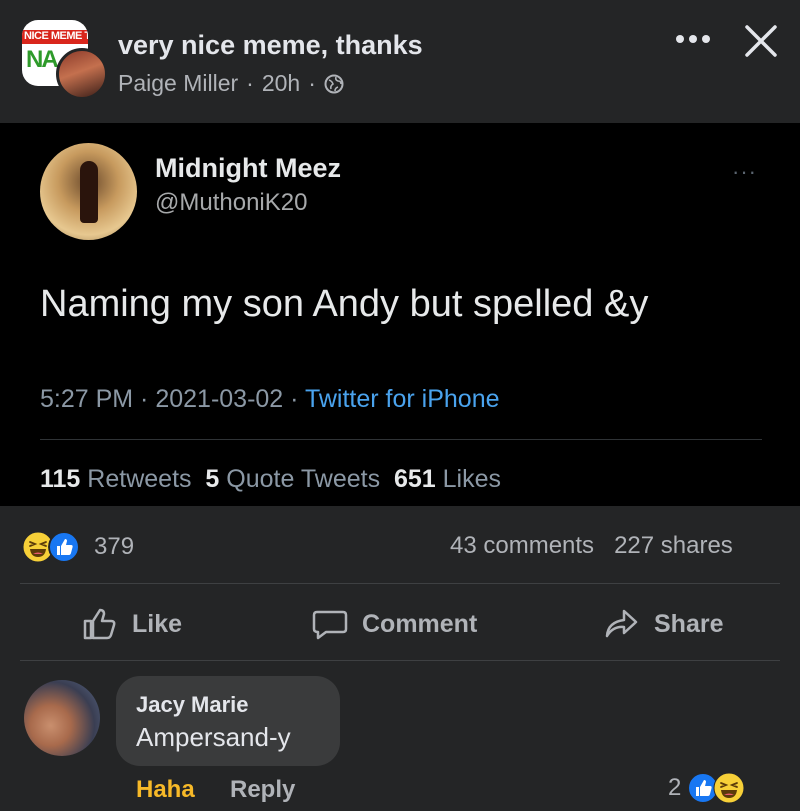  I want to click on divider-top, so click(400, 583).